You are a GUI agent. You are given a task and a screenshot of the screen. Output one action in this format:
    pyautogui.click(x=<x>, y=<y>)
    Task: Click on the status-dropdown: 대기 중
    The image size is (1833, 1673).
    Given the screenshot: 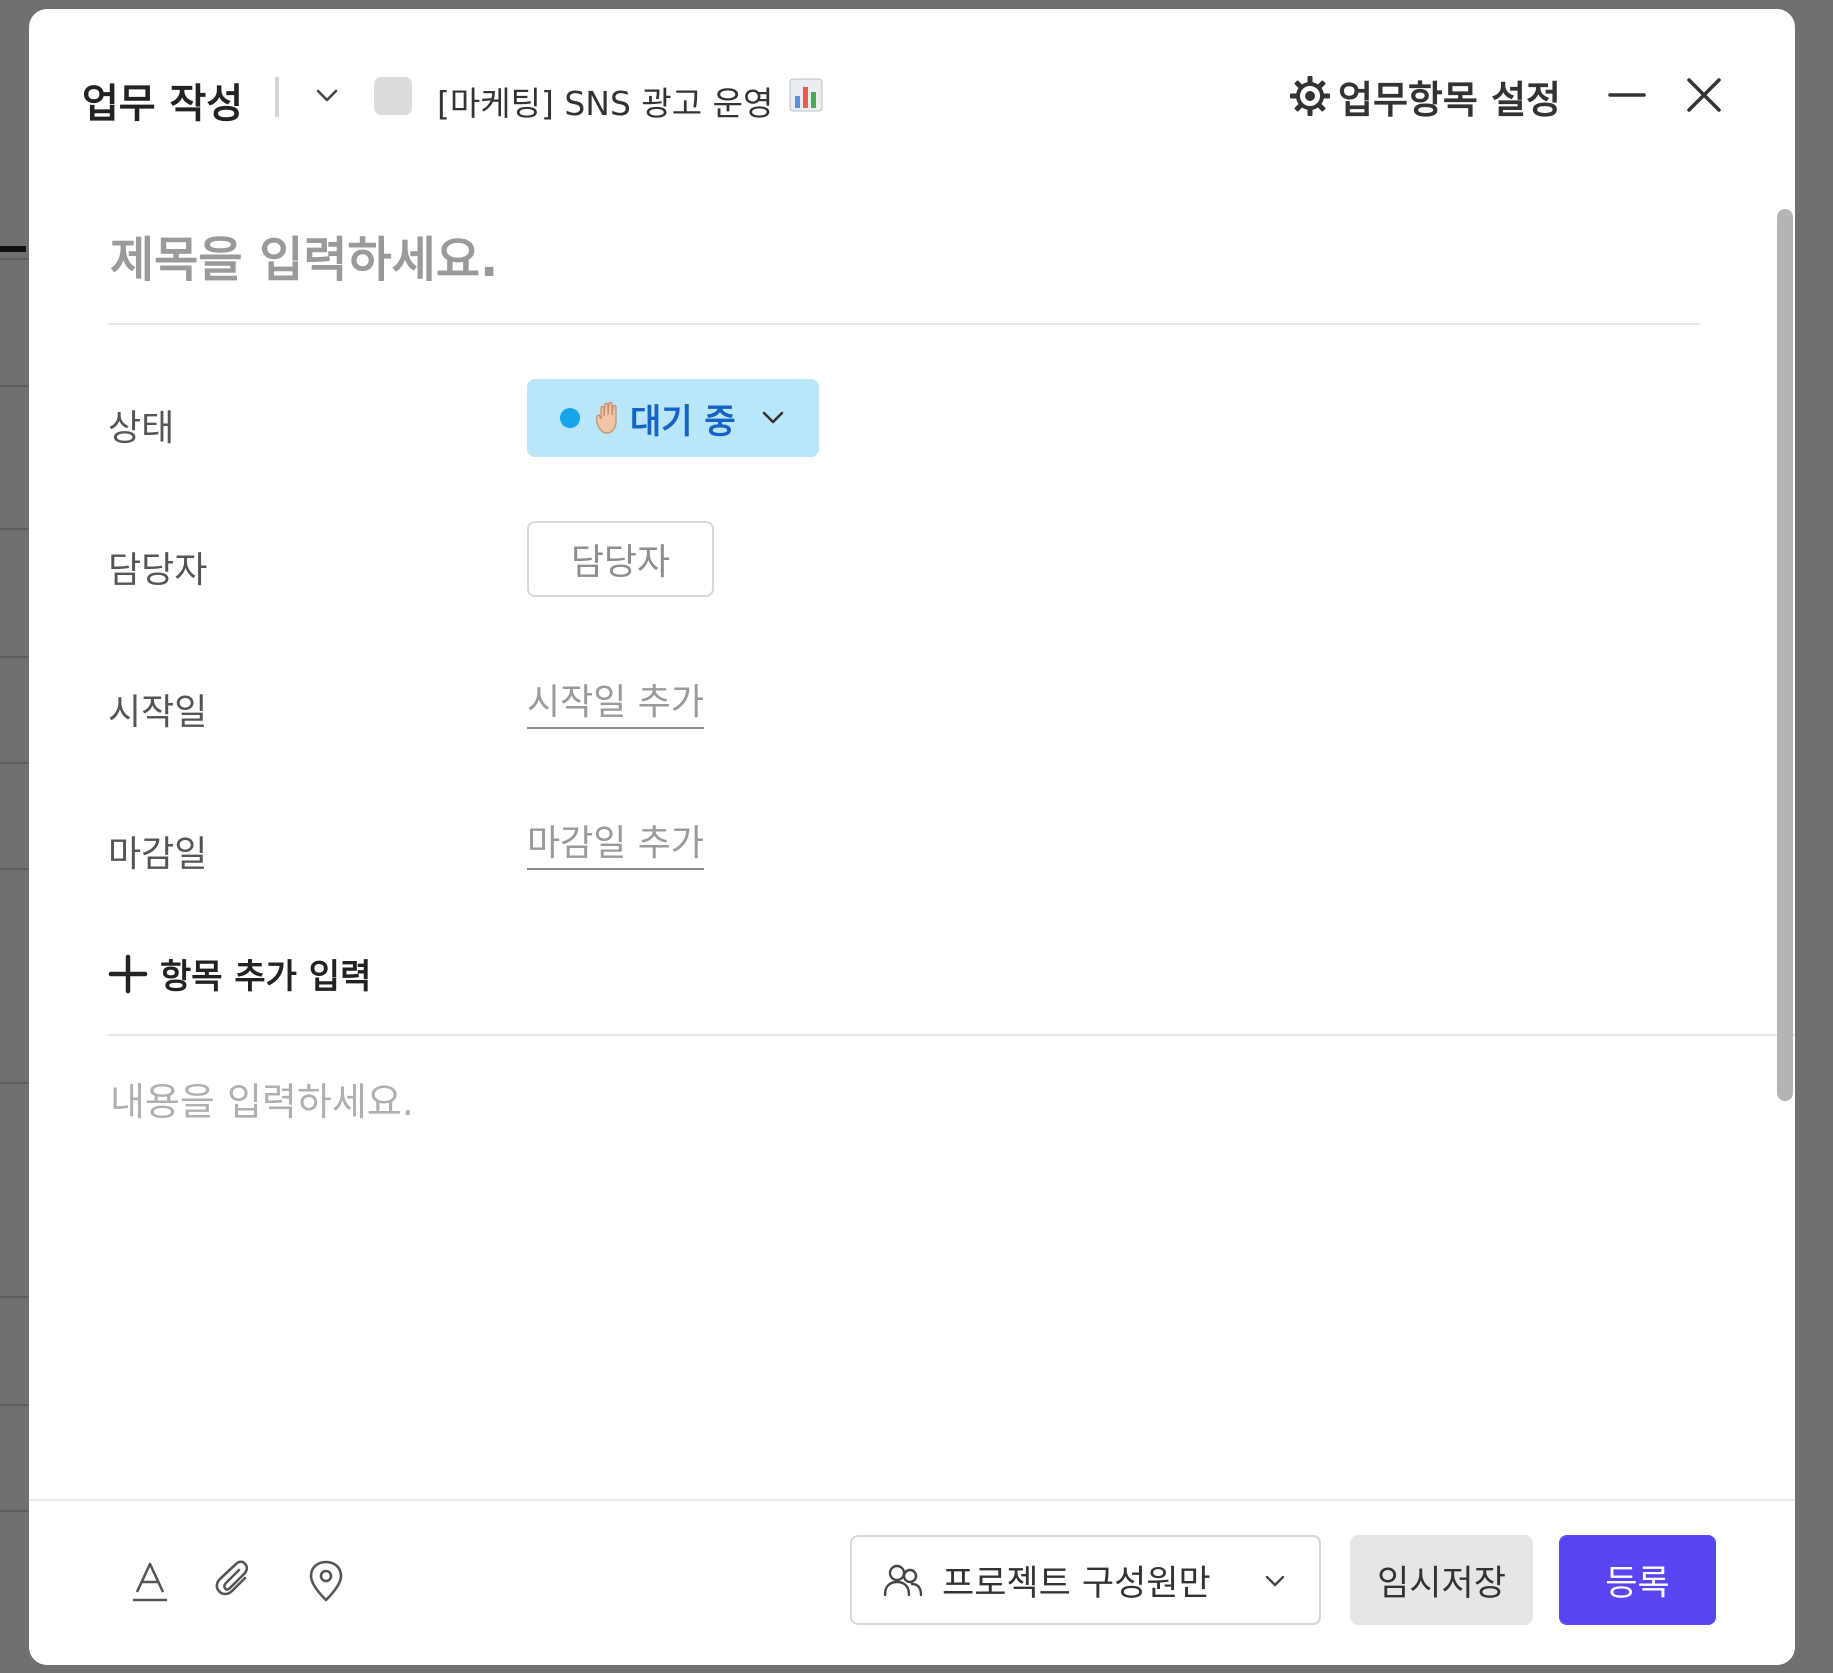 What is the action you would take?
    pyautogui.click(x=673, y=418)
    